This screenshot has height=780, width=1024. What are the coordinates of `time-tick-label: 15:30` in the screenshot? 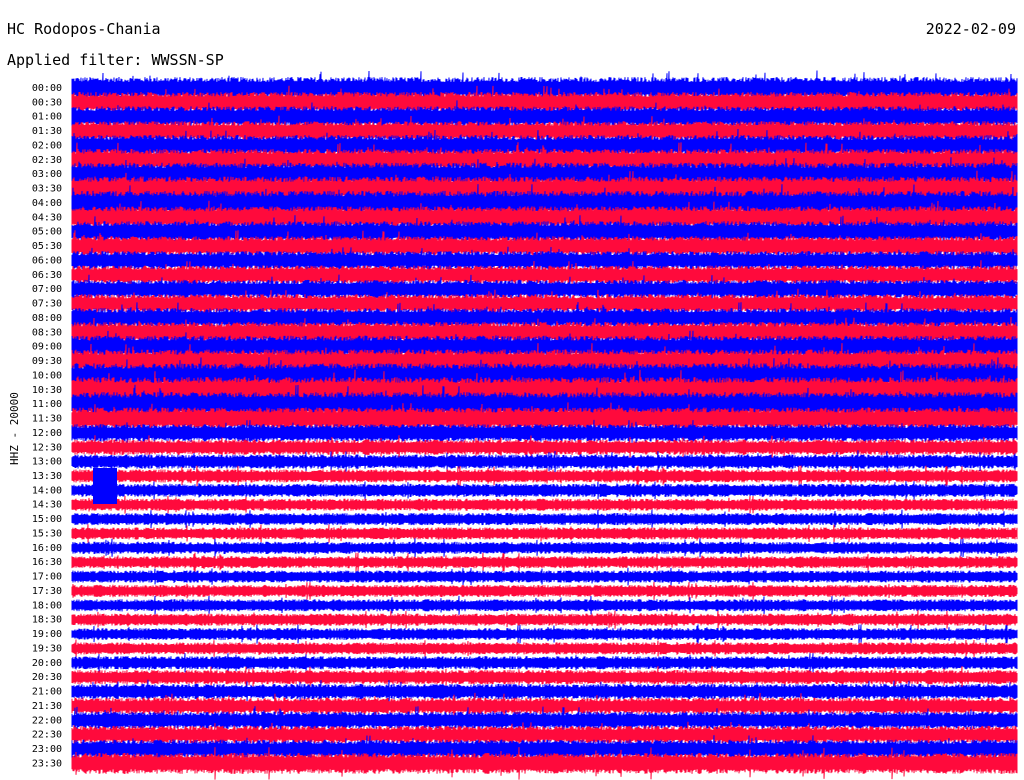 It's located at (47, 533).